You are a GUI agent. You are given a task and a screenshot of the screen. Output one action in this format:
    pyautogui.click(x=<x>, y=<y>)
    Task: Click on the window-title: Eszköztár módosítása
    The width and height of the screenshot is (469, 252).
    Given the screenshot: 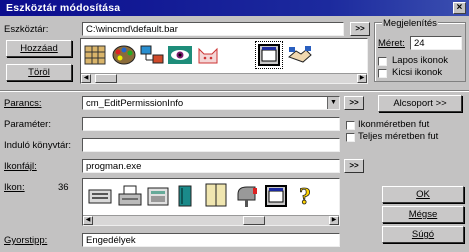 What is the action you would take?
    pyautogui.click(x=63, y=8)
    